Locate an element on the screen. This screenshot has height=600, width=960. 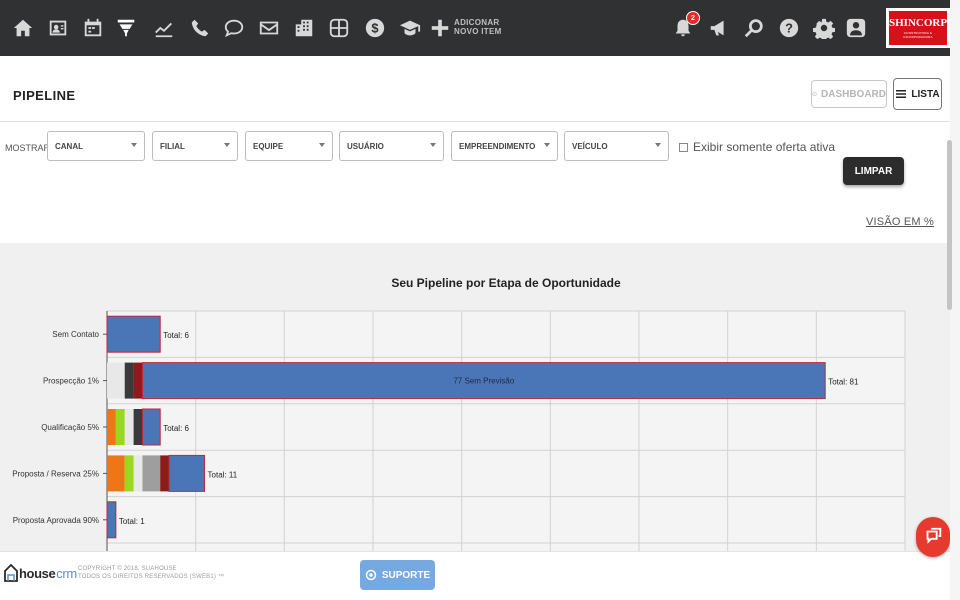
building-icon is located at coordinates (304, 28).